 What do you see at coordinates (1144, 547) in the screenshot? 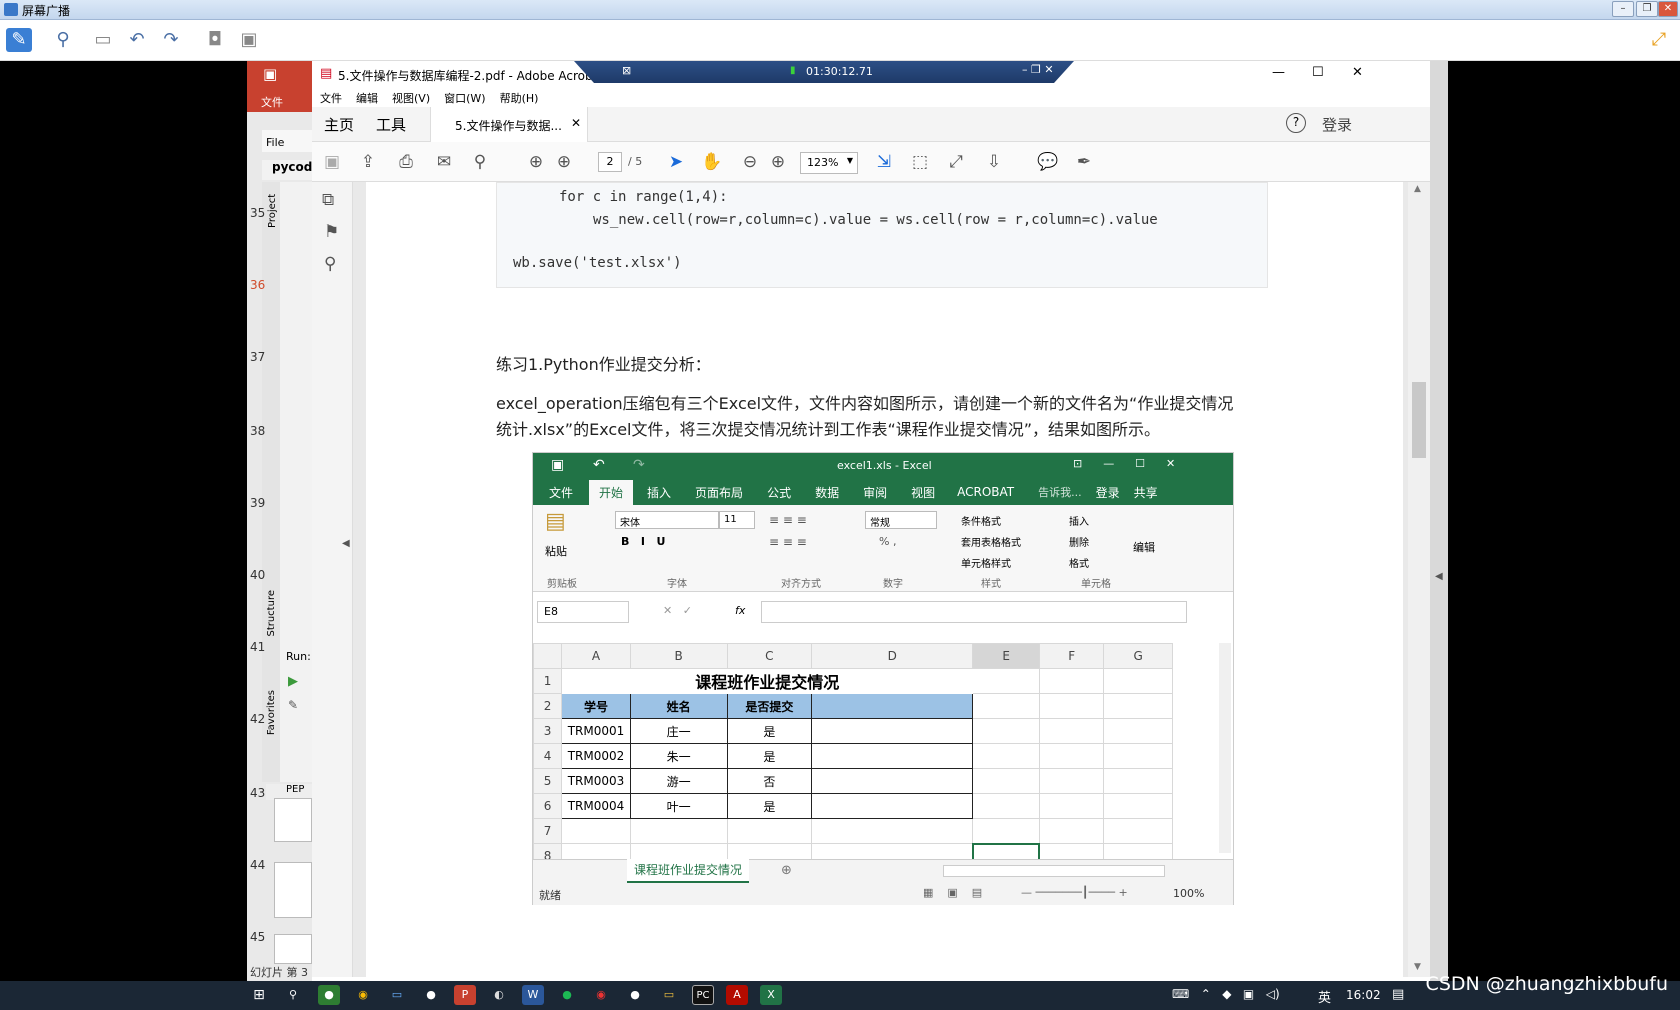
I see `edit-label: 编辑` at bounding box center [1144, 547].